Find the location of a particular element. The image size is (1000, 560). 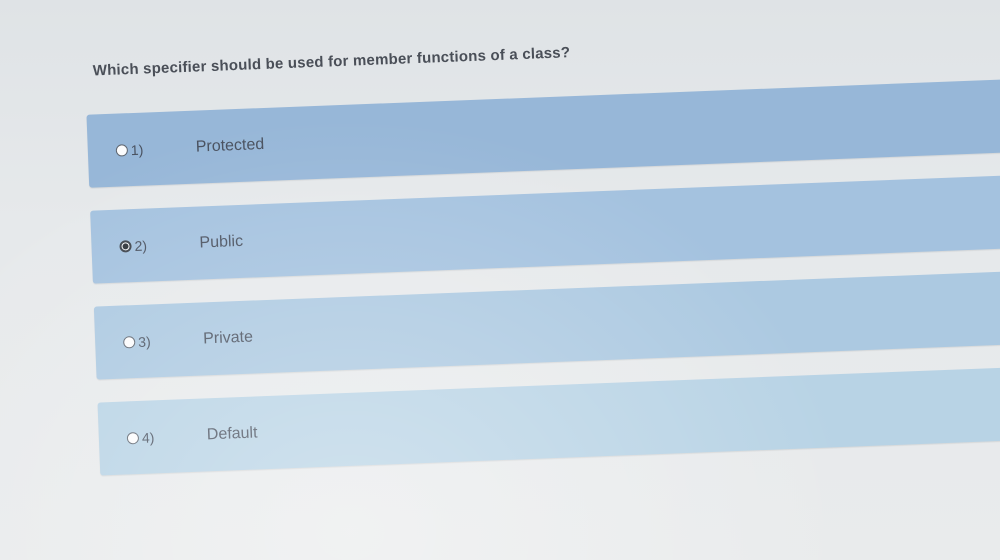

radio-selected-dot is located at coordinates (125, 245).